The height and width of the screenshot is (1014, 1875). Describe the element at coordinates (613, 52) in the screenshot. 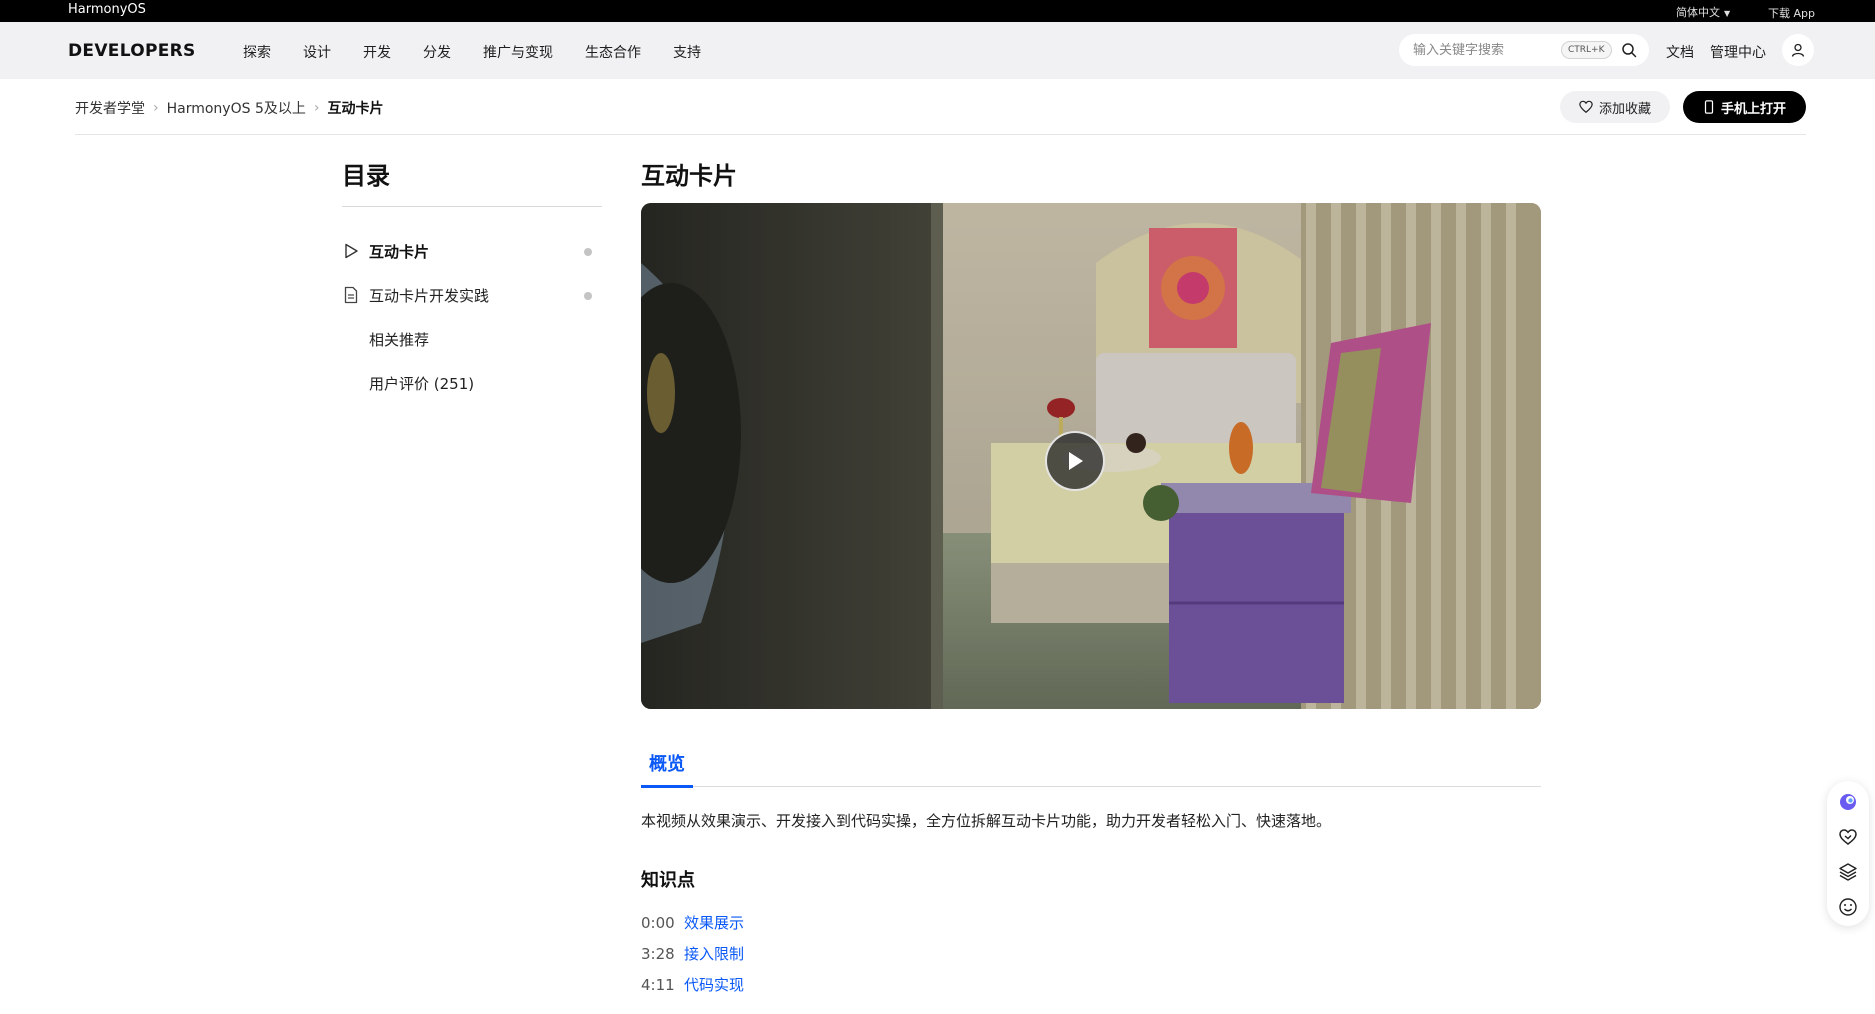

I see `nav-item-ecosystem: 生态合作` at that location.